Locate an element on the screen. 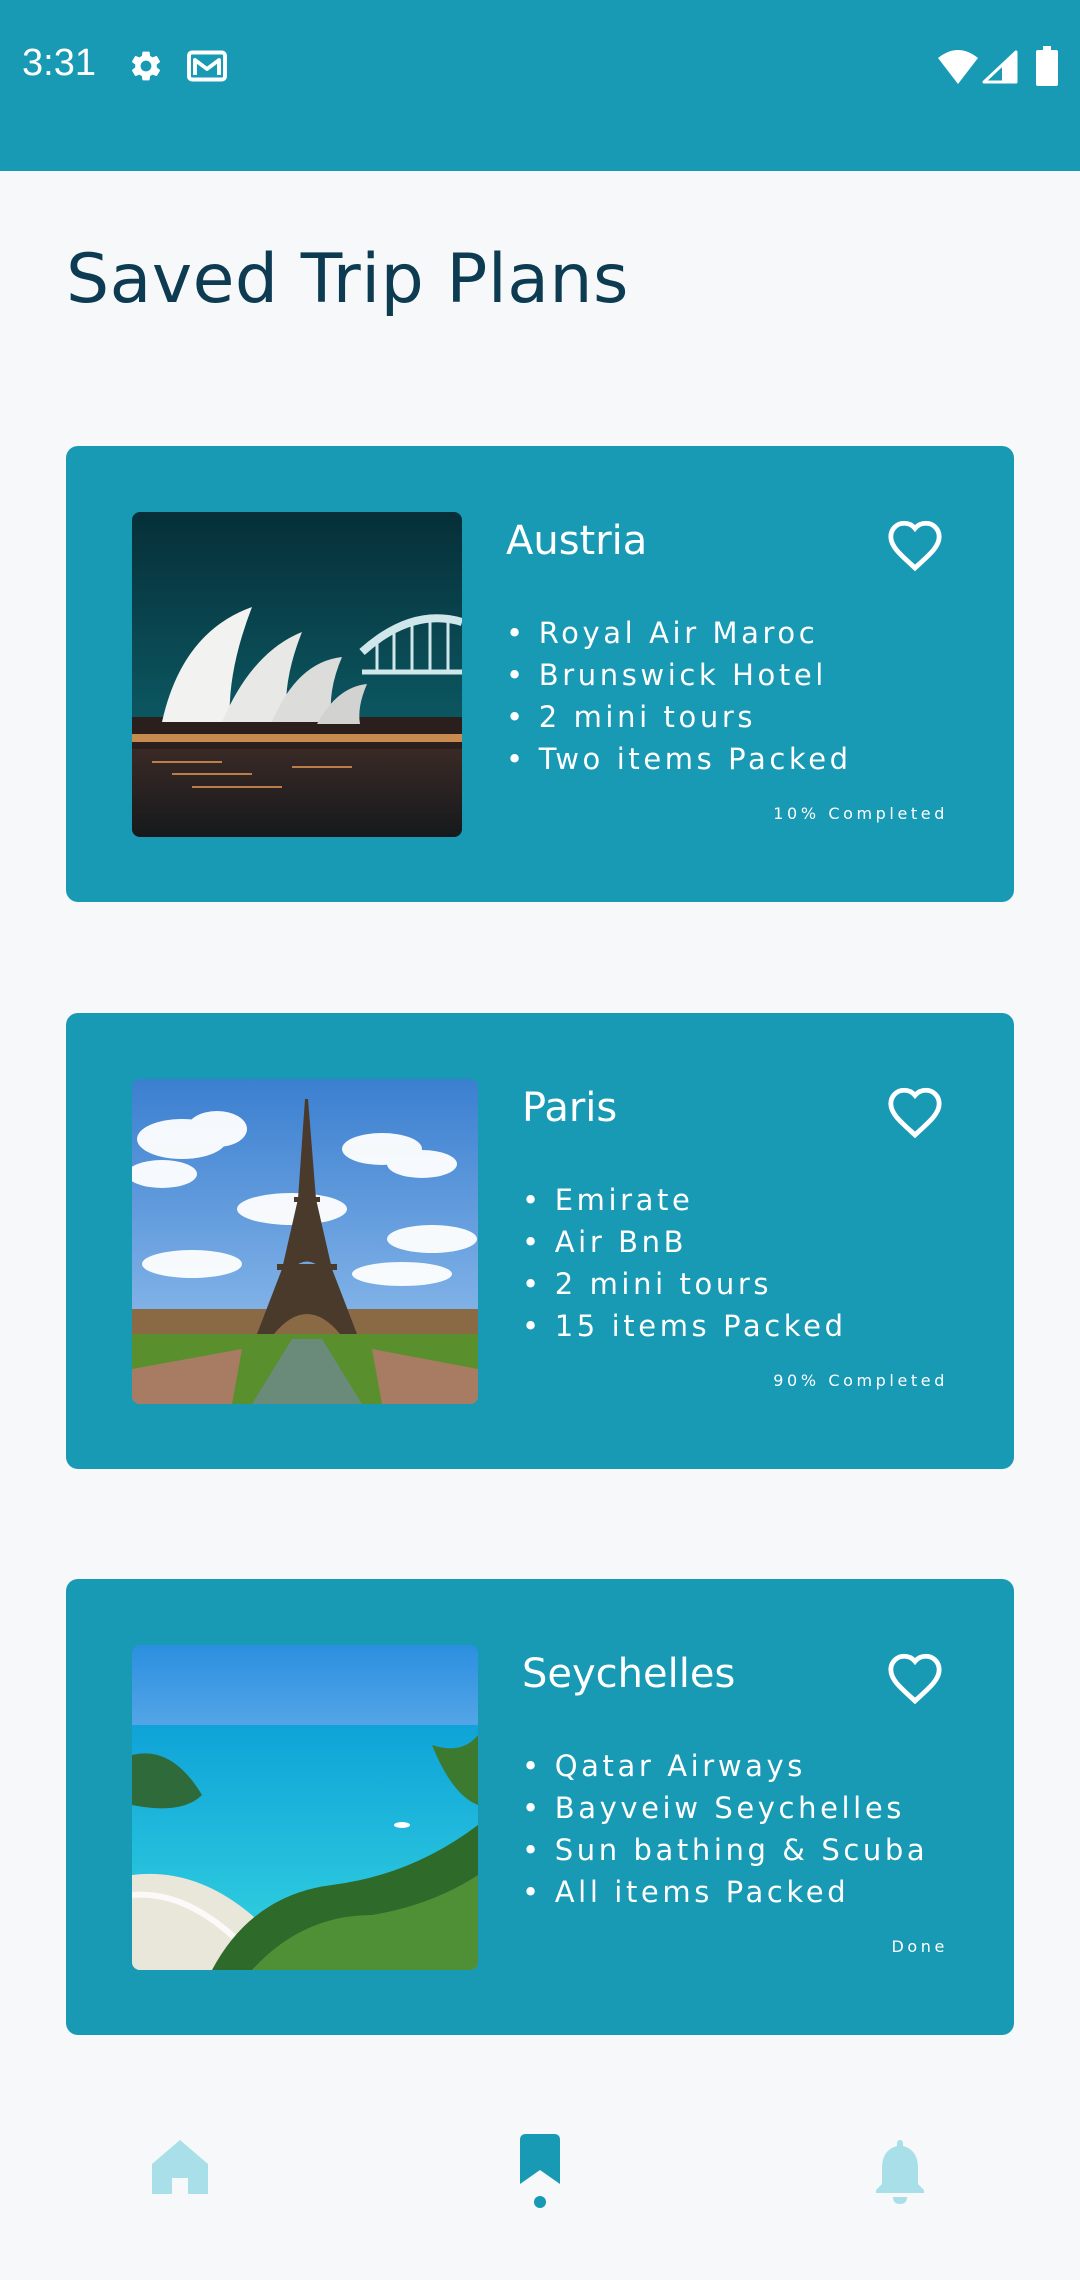 The image size is (1080, 2280). bookmark-icon is located at coordinates (540, 2171).